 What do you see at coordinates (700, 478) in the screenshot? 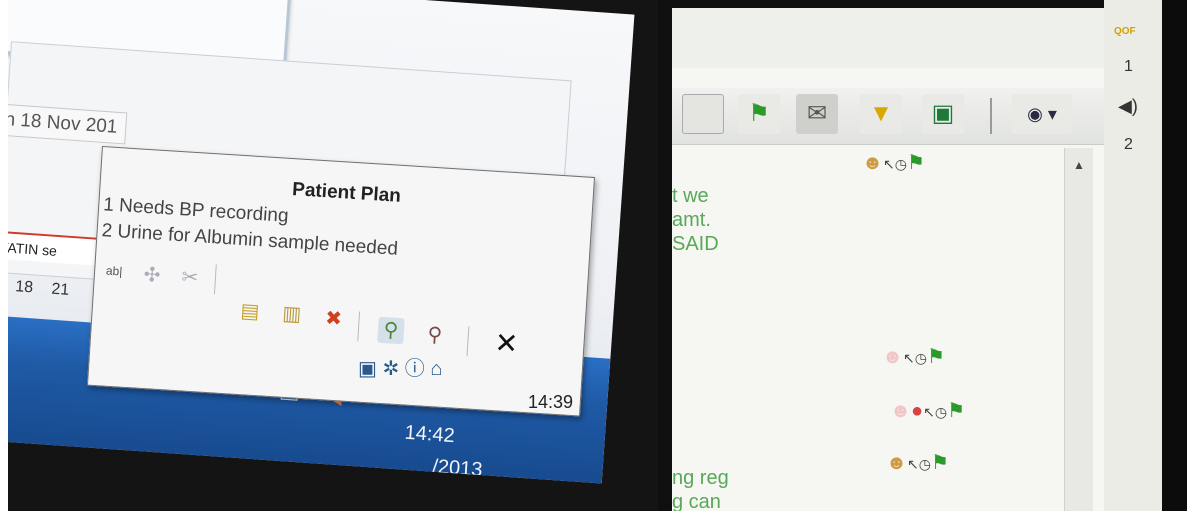
I see `note-line: ng reg` at bounding box center [700, 478].